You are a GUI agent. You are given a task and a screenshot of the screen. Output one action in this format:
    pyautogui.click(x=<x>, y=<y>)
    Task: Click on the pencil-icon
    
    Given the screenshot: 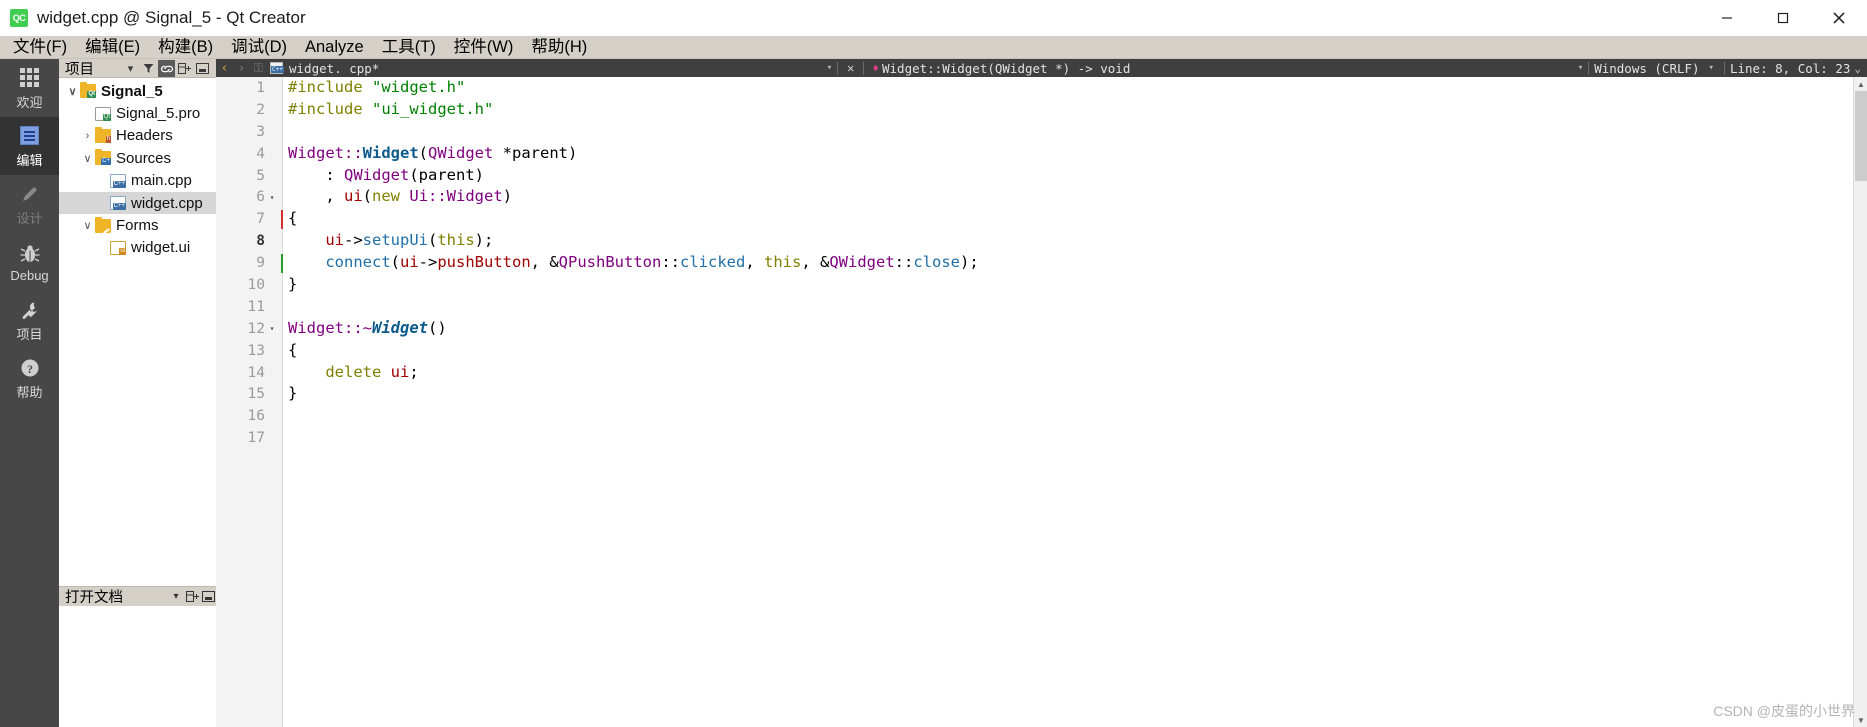 What is the action you would take?
    pyautogui.click(x=30, y=194)
    